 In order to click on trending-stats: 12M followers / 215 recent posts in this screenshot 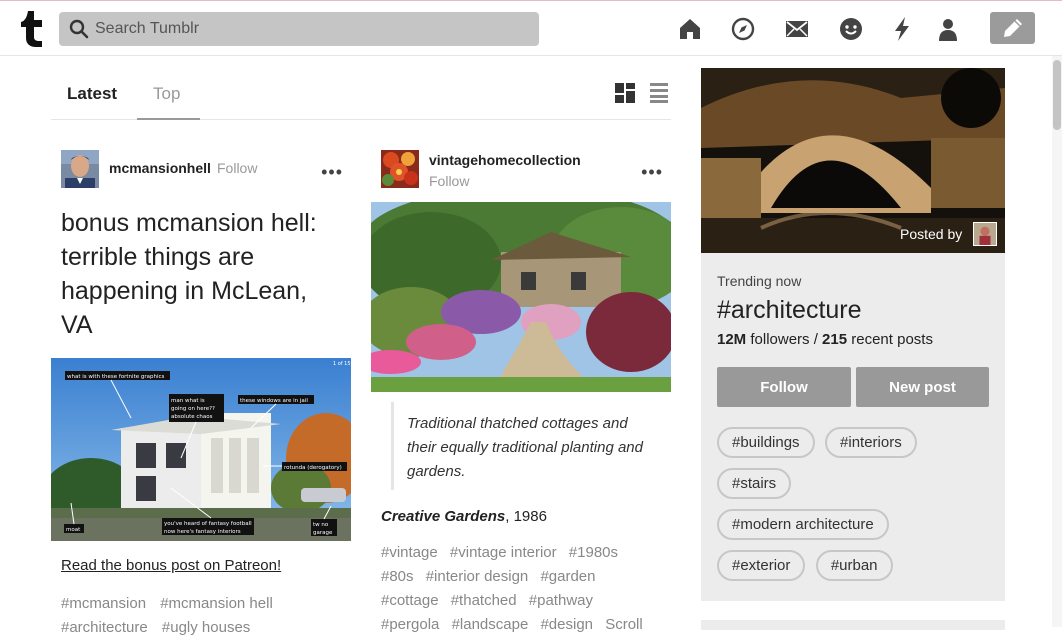, I will do `click(825, 339)`.